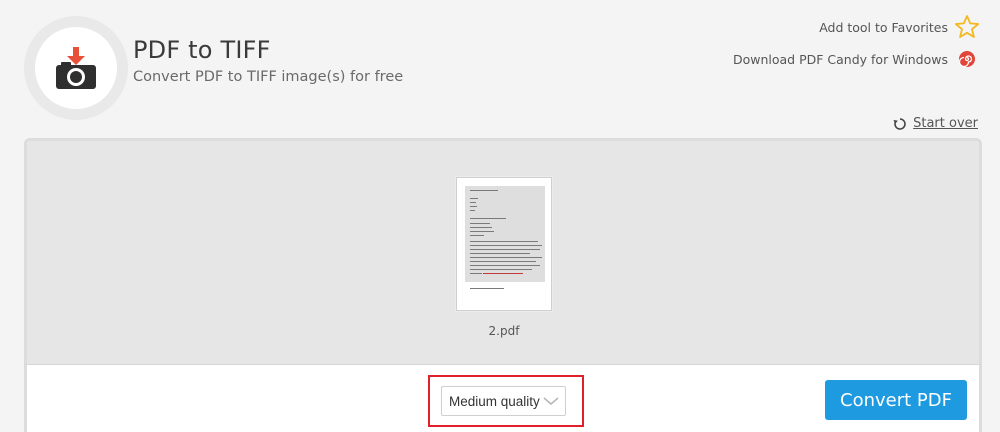 Image resolution: width=1000 pixels, height=432 pixels. Describe the element at coordinates (840, 59) in the screenshot. I see `download-label: Download PDF Candy for Windows` at that location.